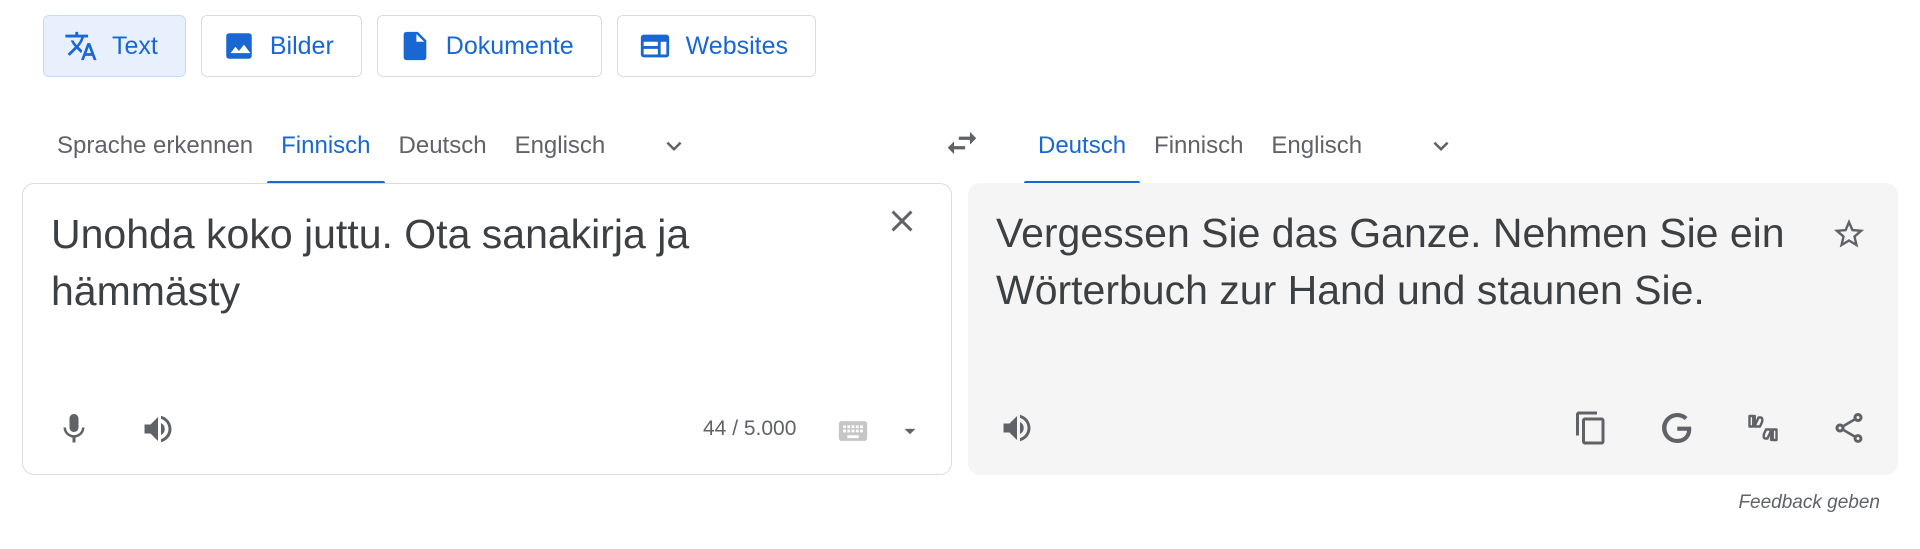 The height and width of the screenshot is (549, 1920). I want to click on keyboard-button, so click(853, 431).